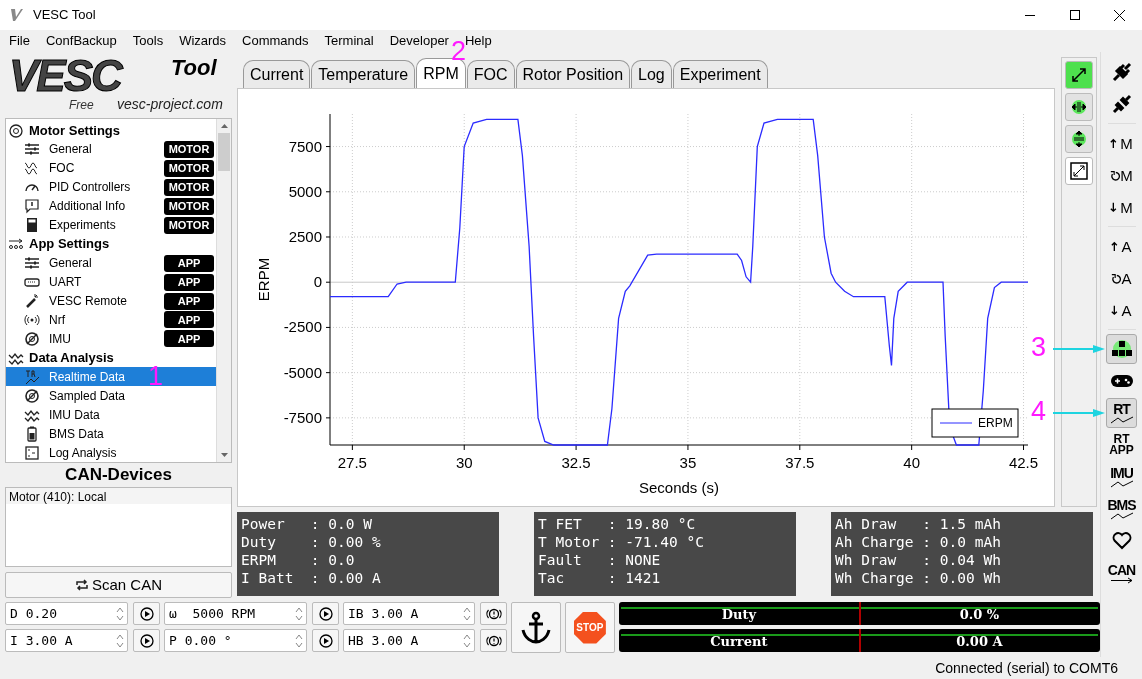 The height and width of the screenshot is (679, 1142). What do you see at coordinates (651, 74) in the screenshot?
I see `tab: Log` at bounding box center [651, 74].